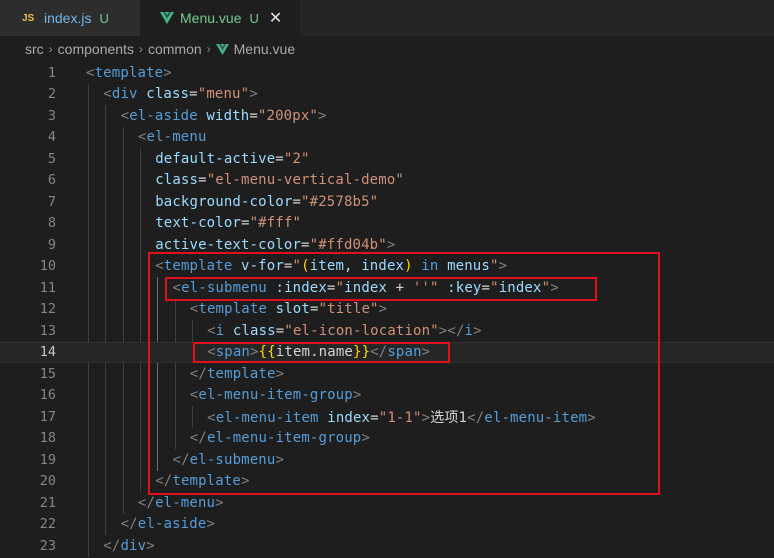  What do you see at coordinates (321, 352) in the screenshot?
I see `highlight-box-span-line` at bounding box center [321, 352].